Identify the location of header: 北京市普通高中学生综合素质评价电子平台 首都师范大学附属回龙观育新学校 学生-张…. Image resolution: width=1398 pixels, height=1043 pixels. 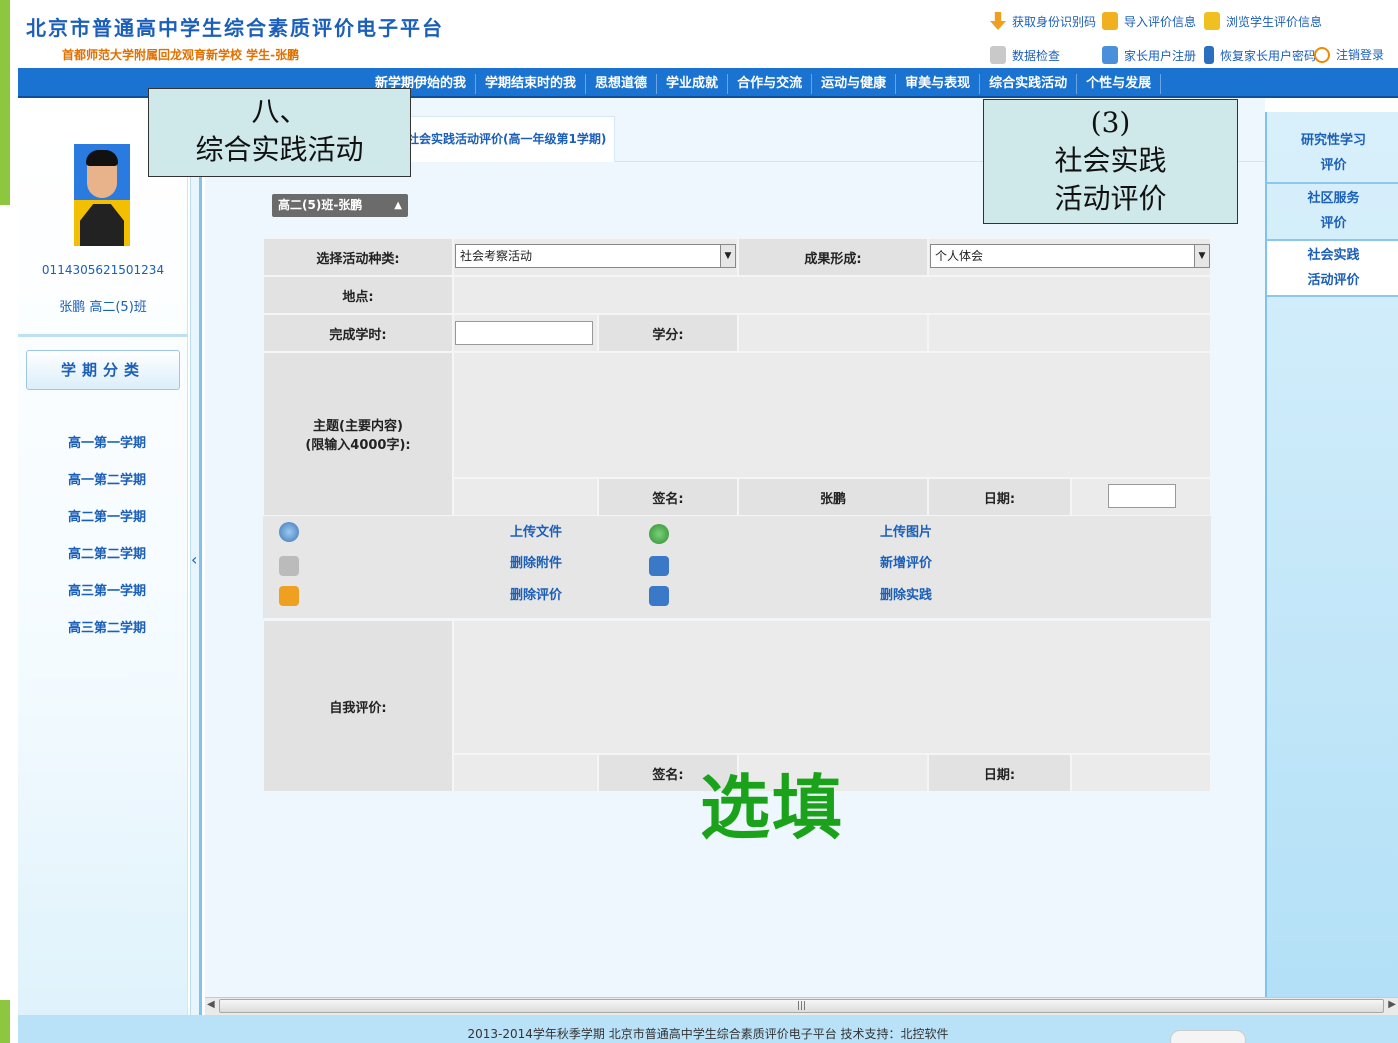
(708, 34).